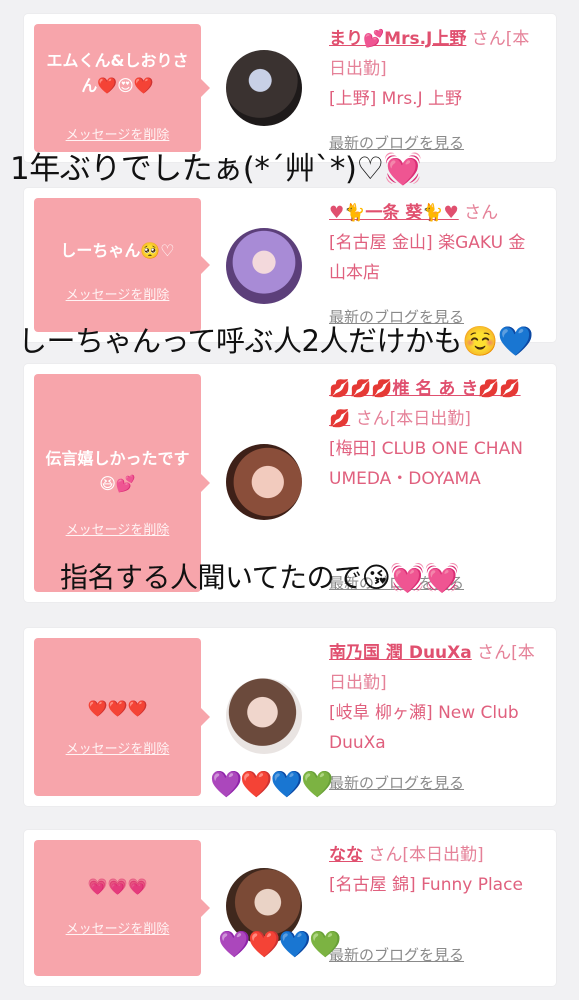  What do you see at coordinates (216, 169) in the screenshot?
I see `caption-overlay: 1年ぶりでしたぁ(*´艸`*)♡💓` at bounding box center [216, 169].